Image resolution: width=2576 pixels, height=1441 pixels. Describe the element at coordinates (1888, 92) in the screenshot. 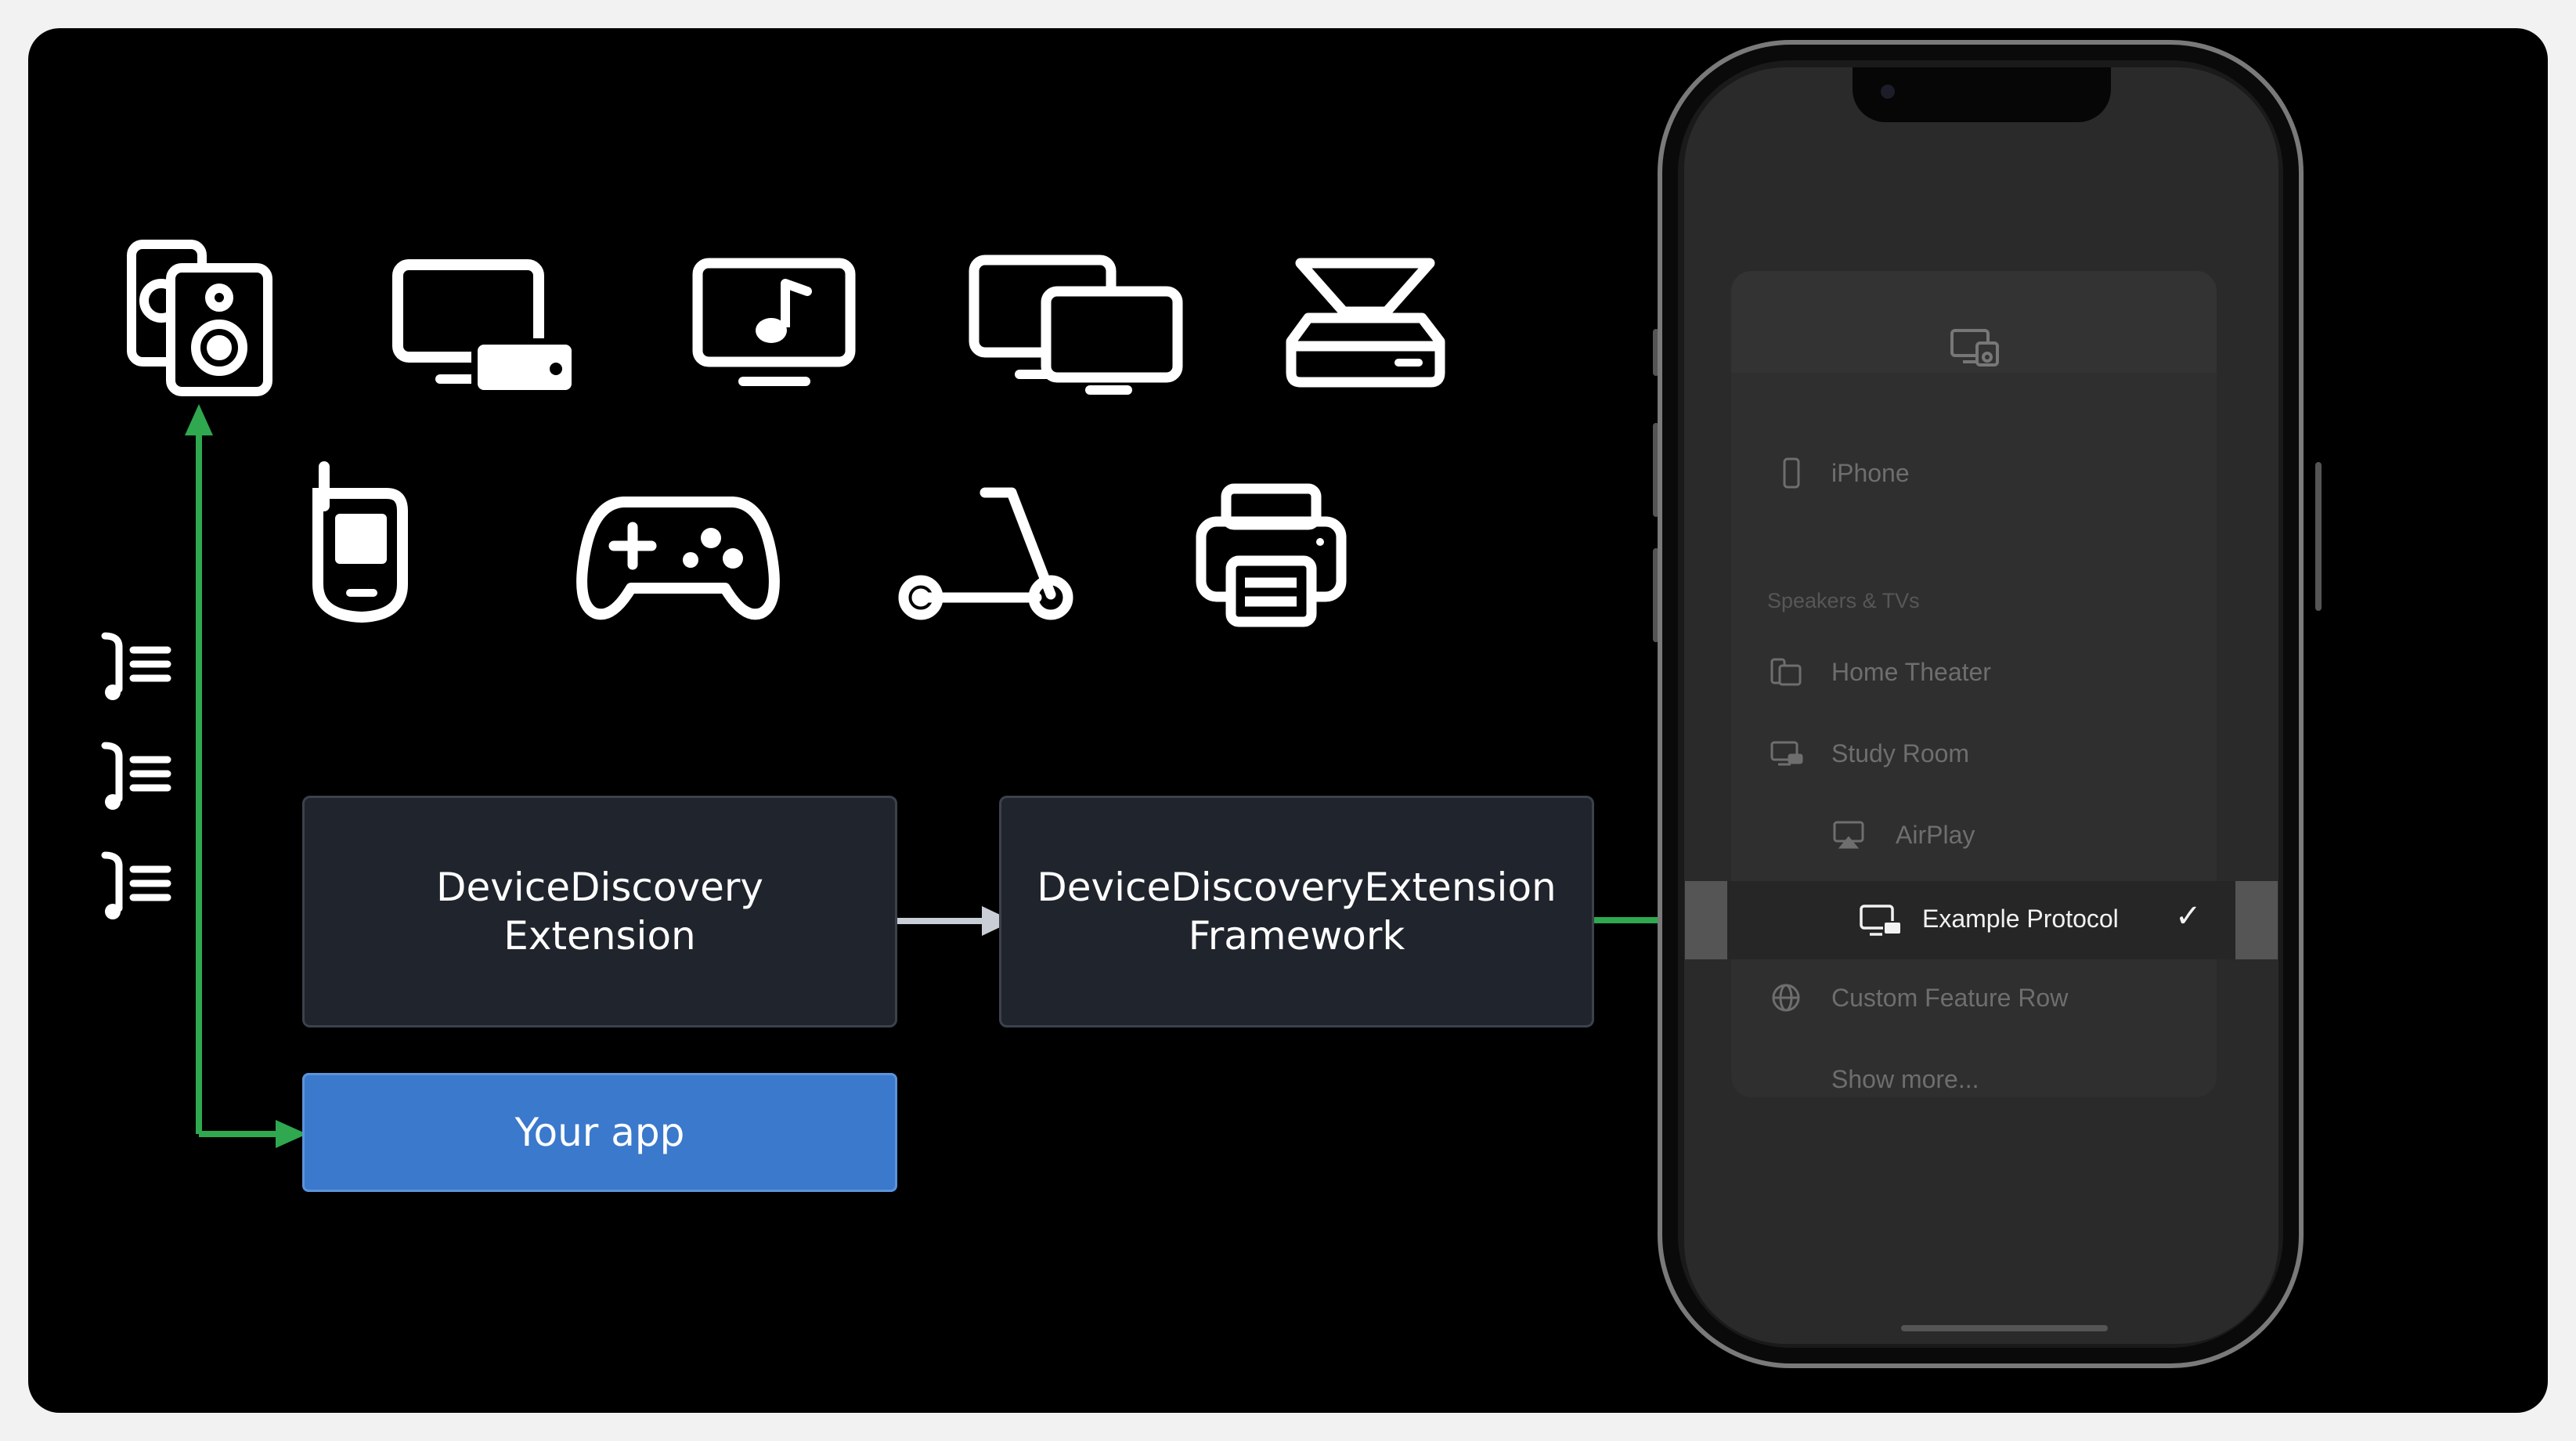

I see `front-camera` at that location.